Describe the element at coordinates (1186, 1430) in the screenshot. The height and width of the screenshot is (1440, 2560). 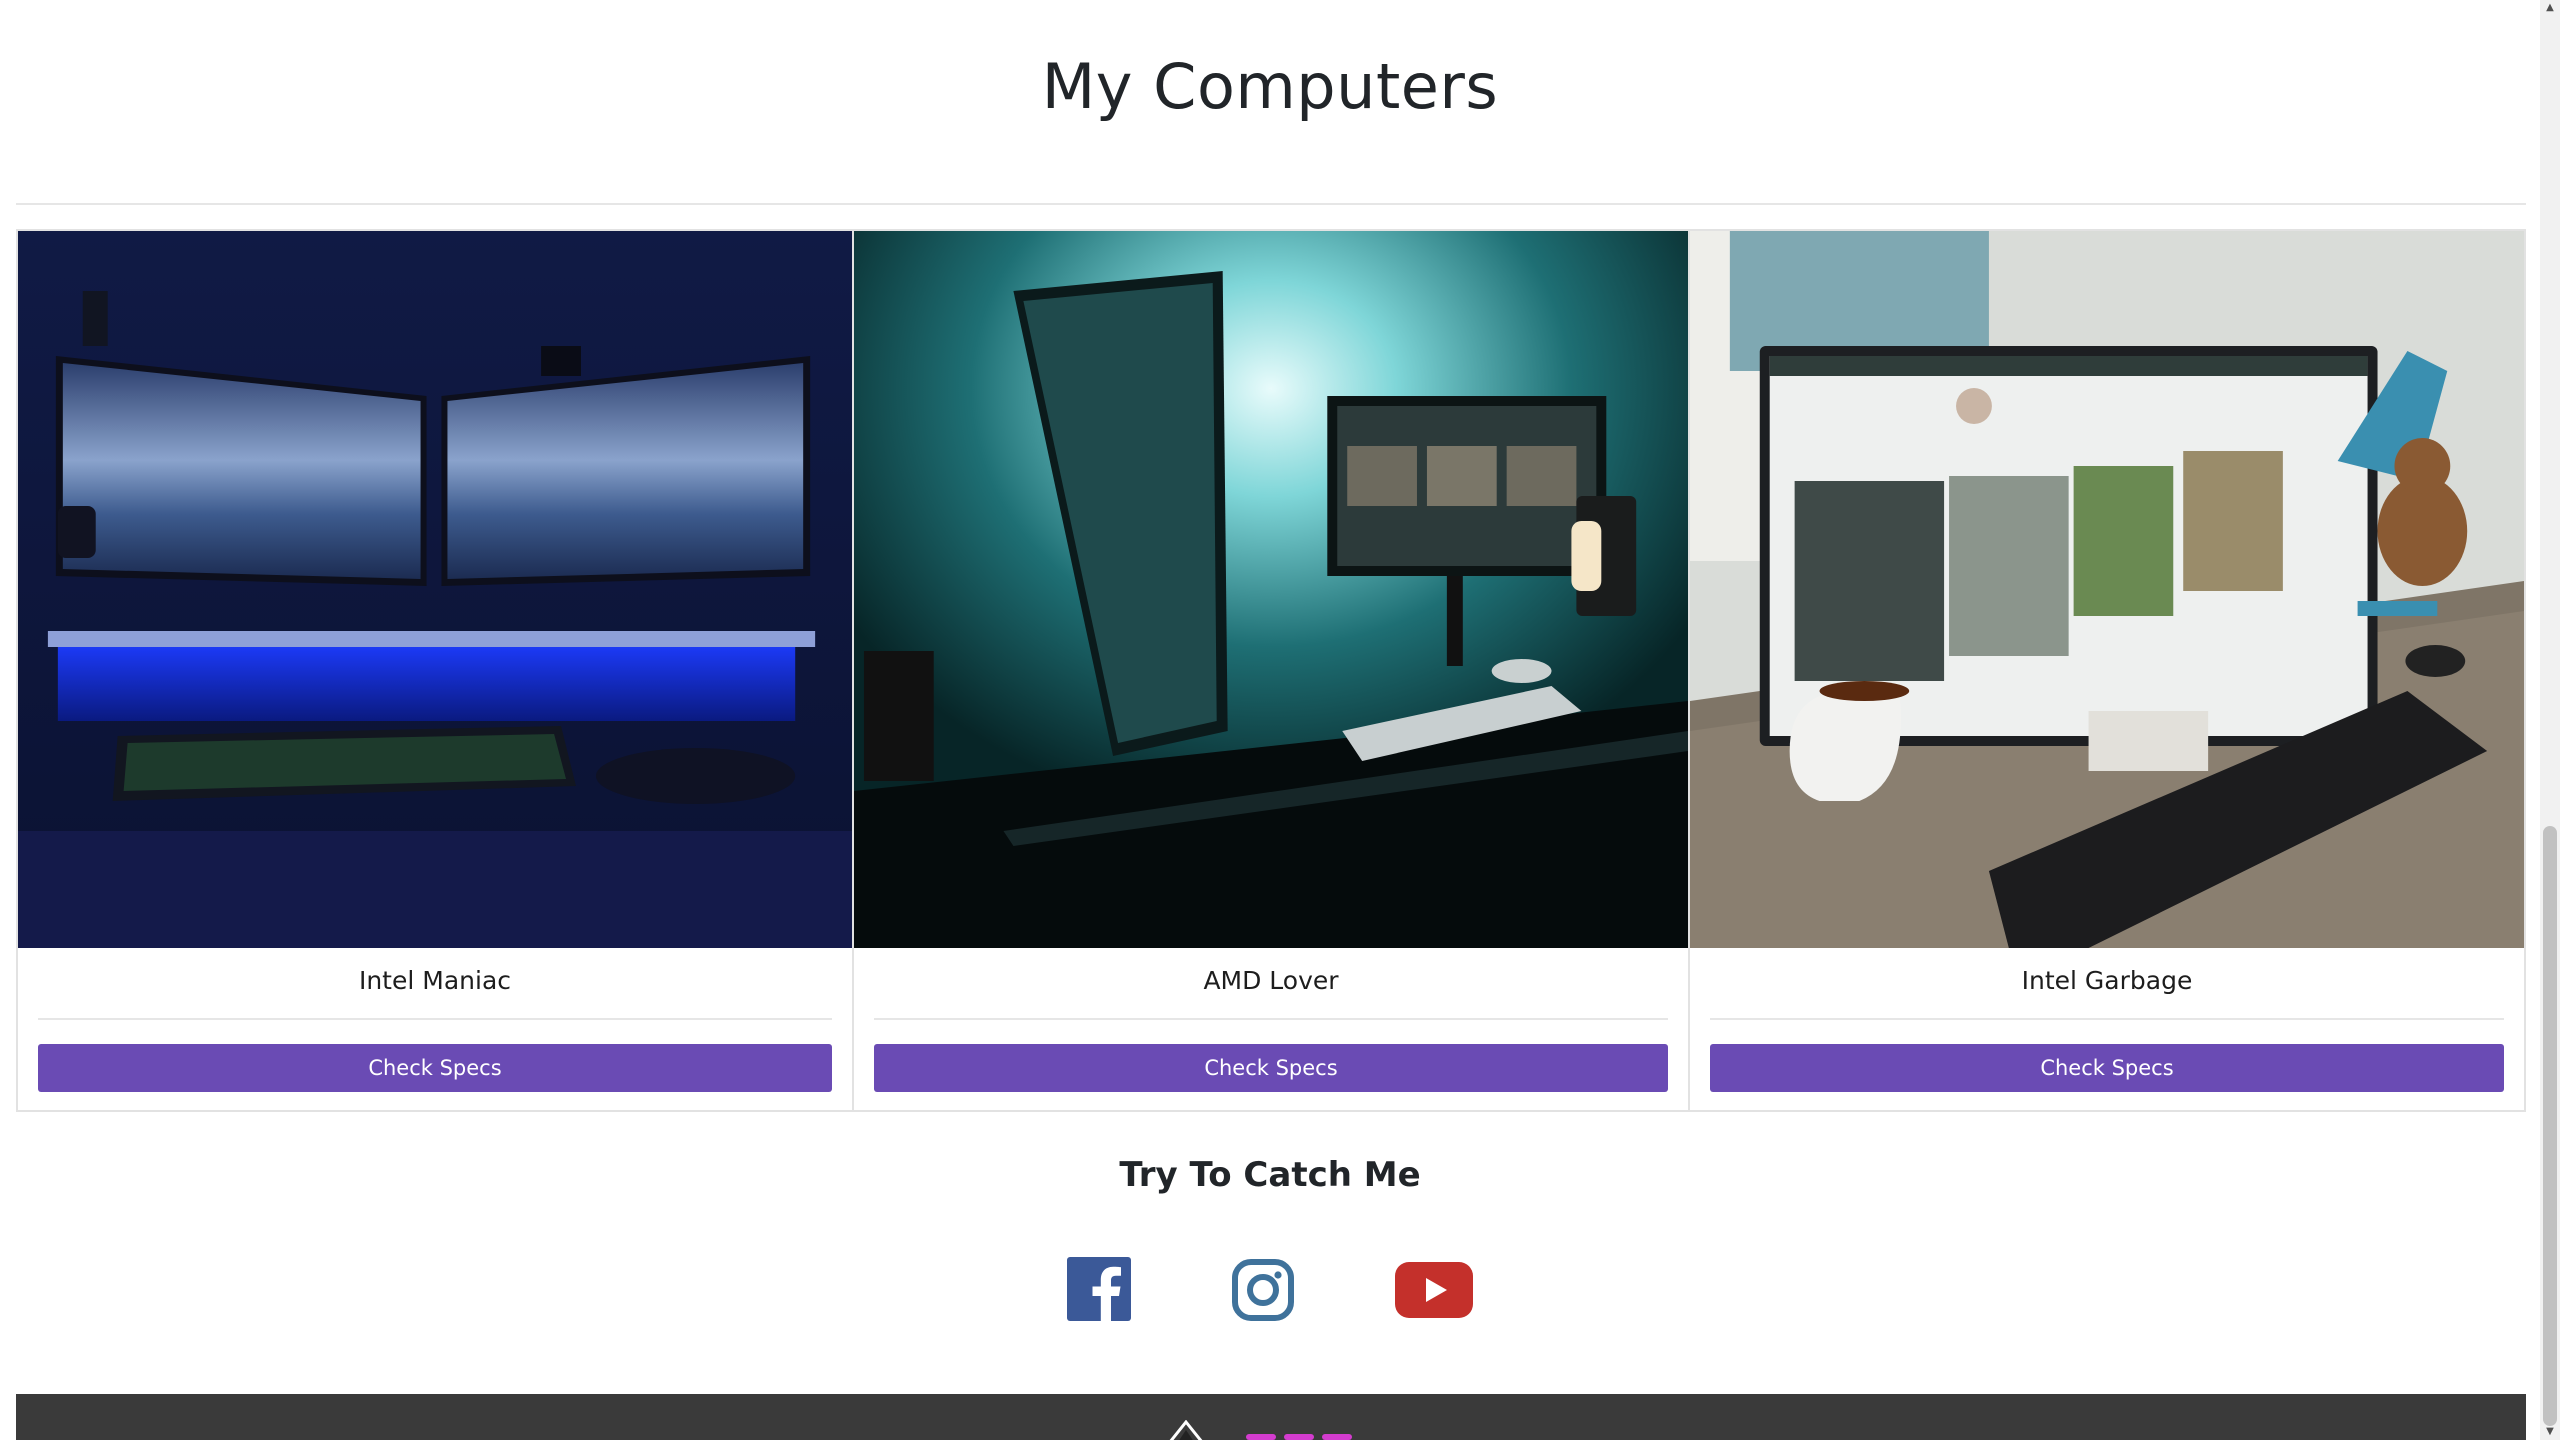
I see `footer-logo-icon` at that location.